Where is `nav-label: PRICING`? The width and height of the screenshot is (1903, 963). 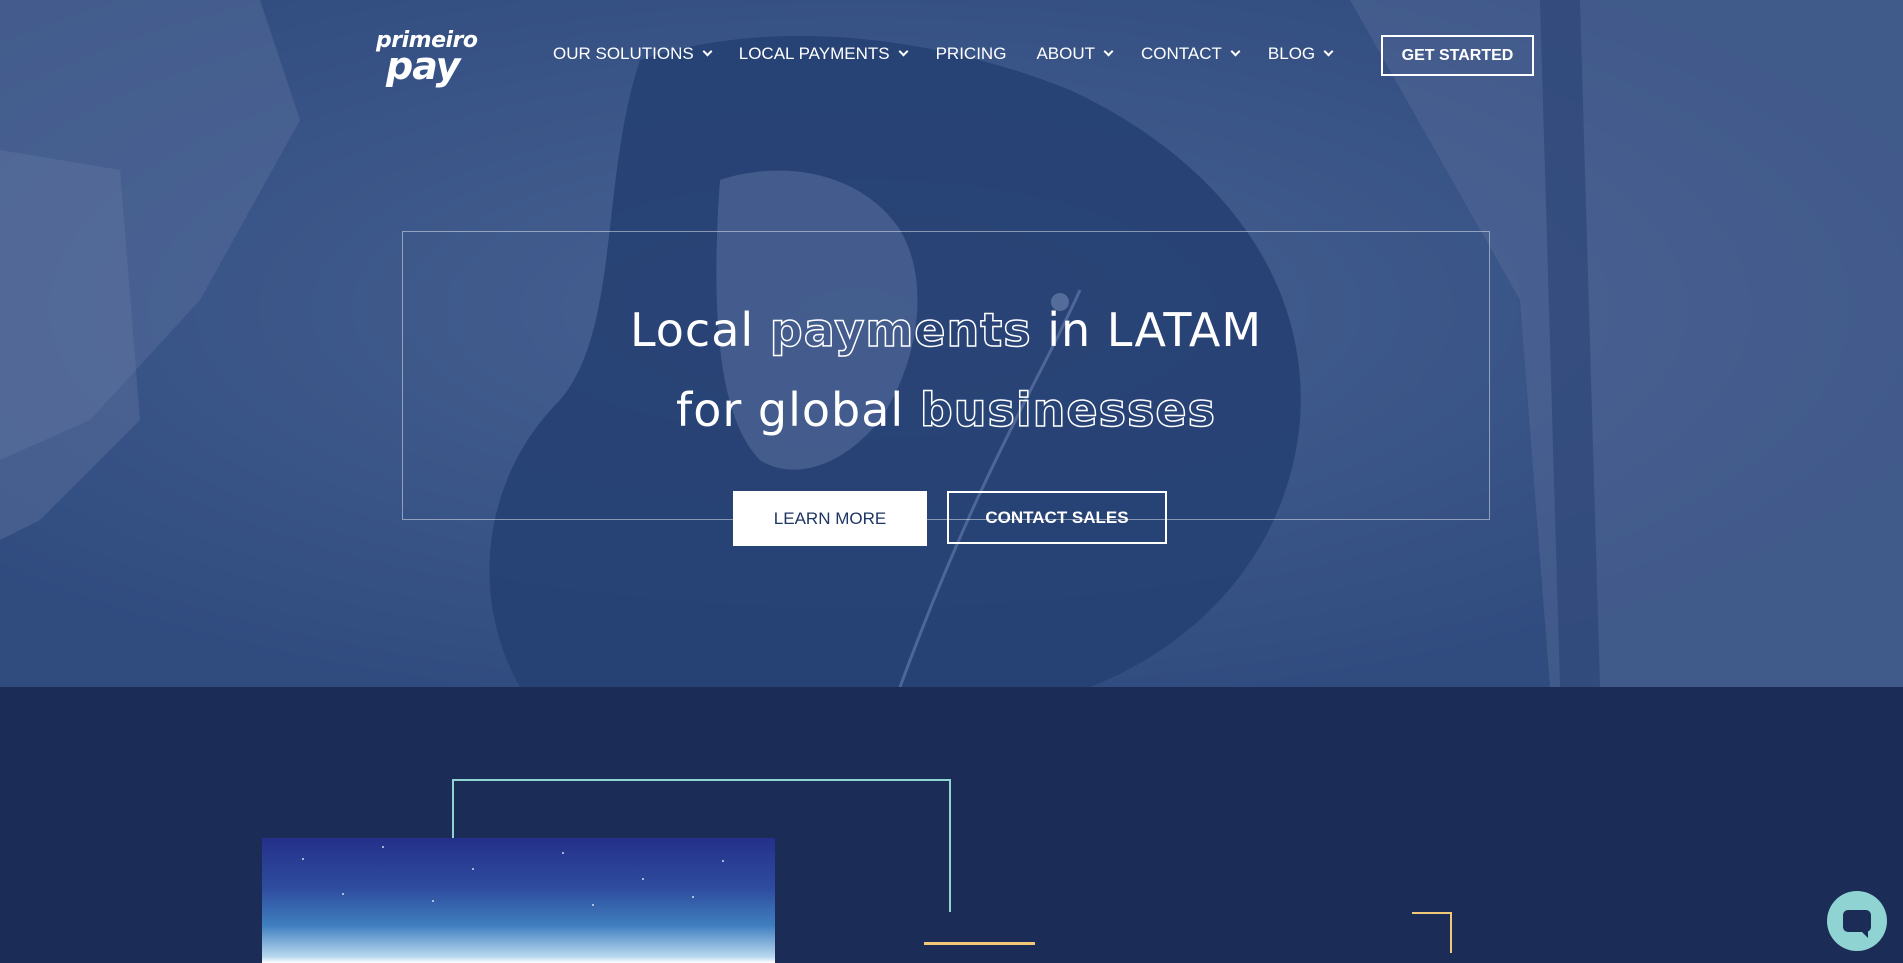
nav-label: PRICING is located at coordinates (971, 53).